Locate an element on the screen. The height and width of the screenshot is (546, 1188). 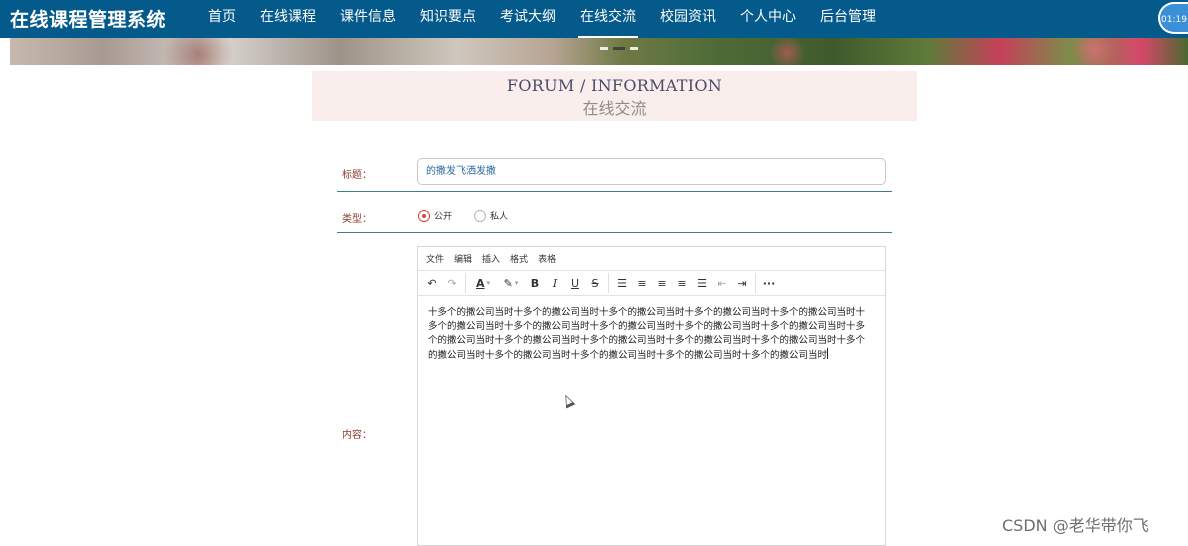
text-color-icon: A ▾ is located at coordinates (483, 283).